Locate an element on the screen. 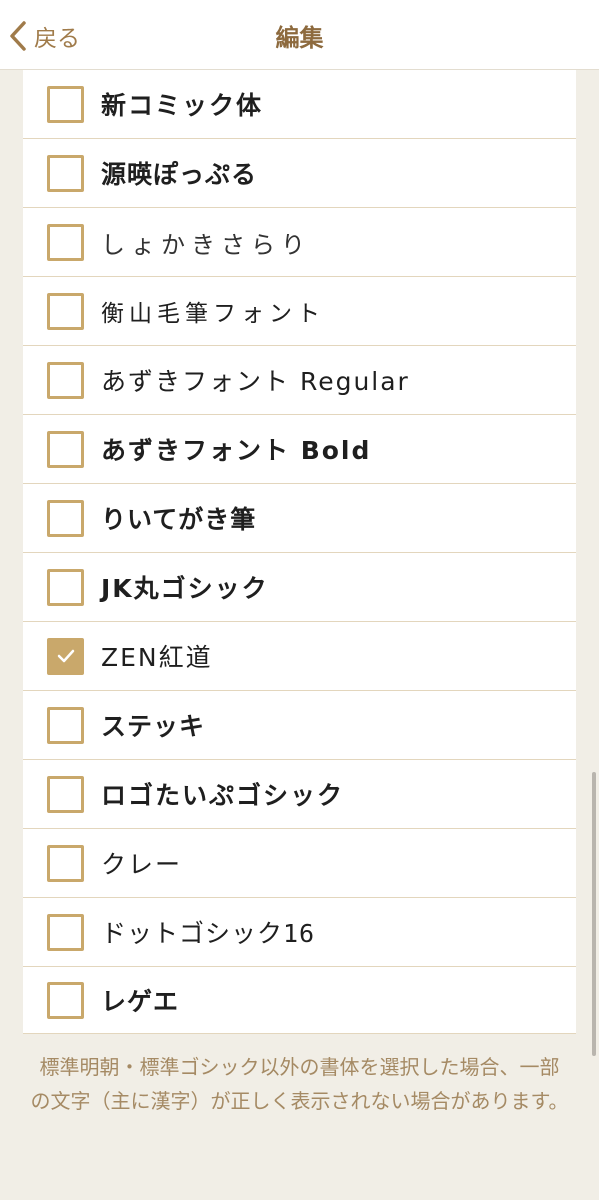 The width and height of the screenshot is (599, 1200). checkbox-checked is located at coordinates (65, 656).